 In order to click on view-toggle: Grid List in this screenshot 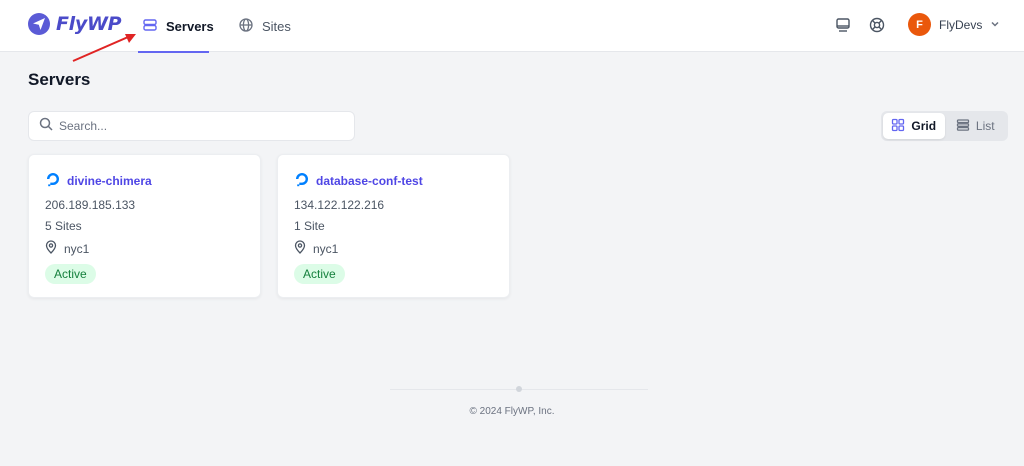, I will do `click(944, 126)`.